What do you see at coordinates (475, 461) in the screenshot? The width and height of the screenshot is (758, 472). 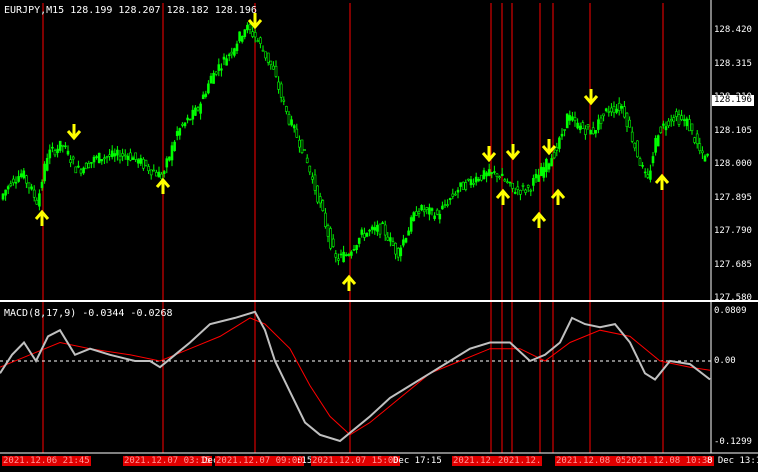 I see `time-label: 2021.12.` at bounding box center [475, 461].